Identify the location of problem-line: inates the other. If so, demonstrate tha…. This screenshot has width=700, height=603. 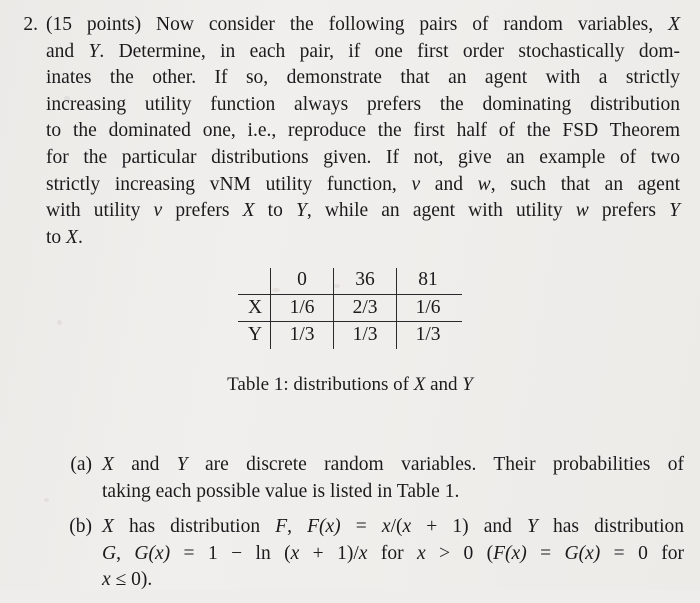
(363, 78).